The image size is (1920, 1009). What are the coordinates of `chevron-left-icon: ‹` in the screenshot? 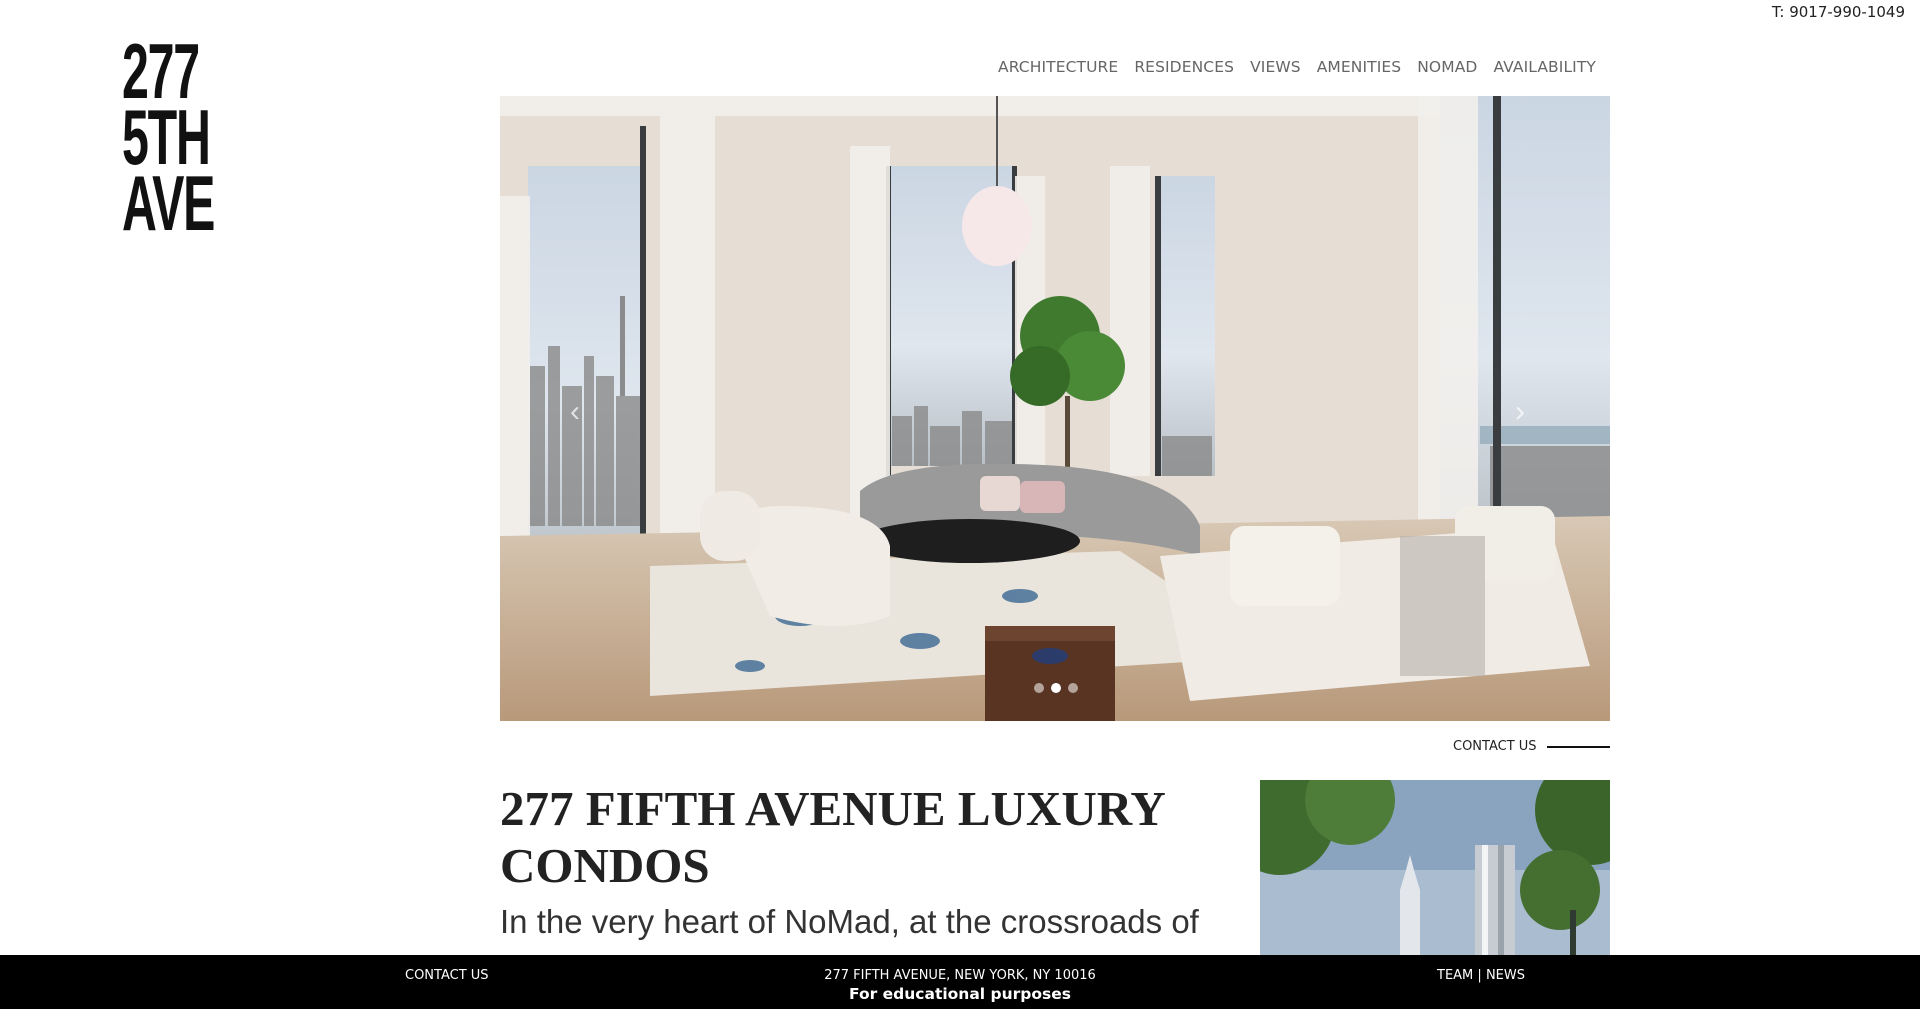 It's located at (575, 412).